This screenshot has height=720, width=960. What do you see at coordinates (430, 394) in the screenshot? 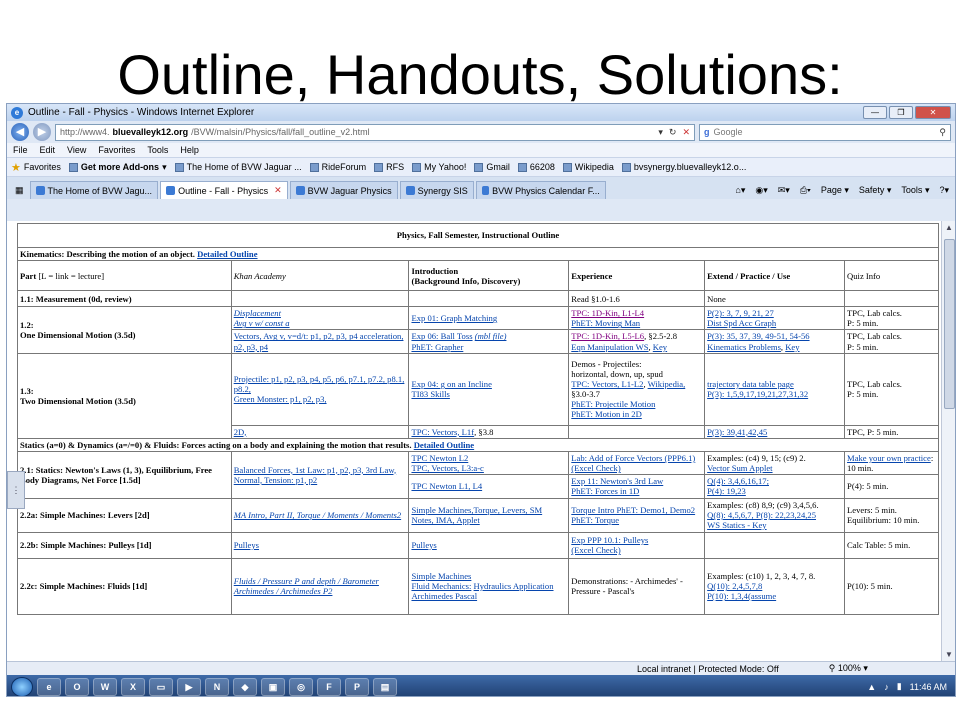
I see `intro-link: TI83 Skills` at bounding box center [430, 394].